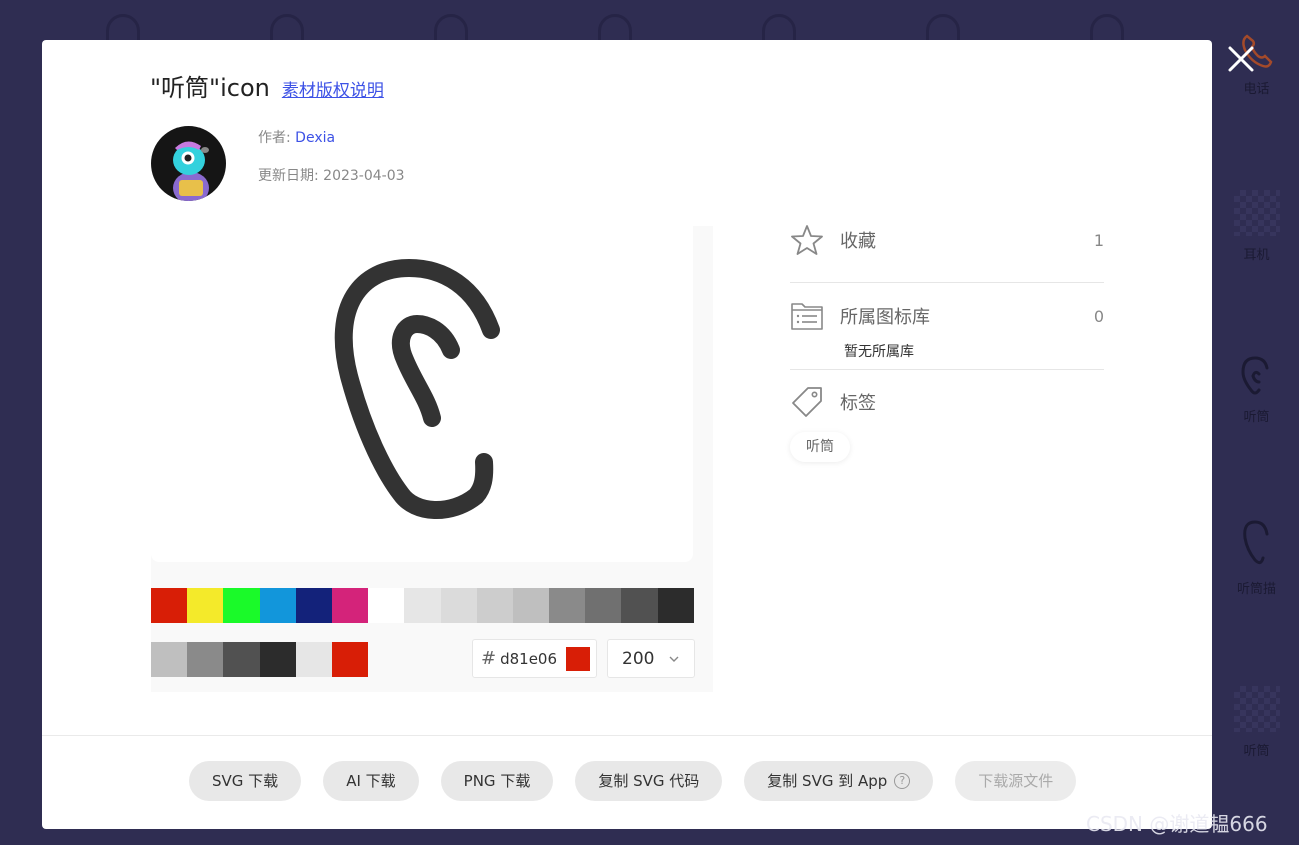  Describe the element at coordinates (947, 402) in the screenshot. I see `tags-row: 标签` at that location.